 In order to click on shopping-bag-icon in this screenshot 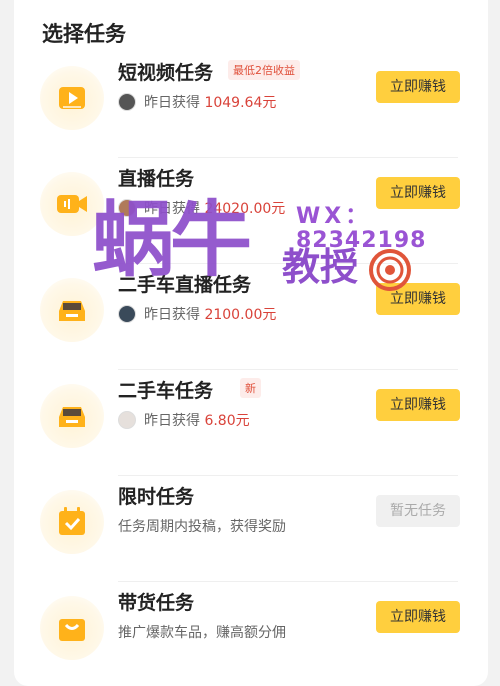, I will do `click(72, 628)`.